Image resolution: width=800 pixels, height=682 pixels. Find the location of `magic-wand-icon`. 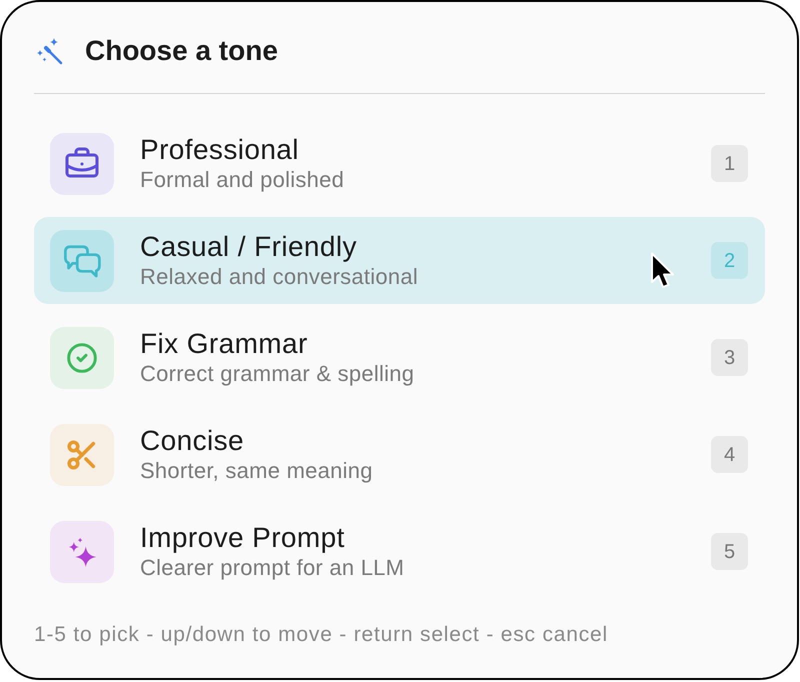

magic-wand-icon is located at coordinates (49, 51).